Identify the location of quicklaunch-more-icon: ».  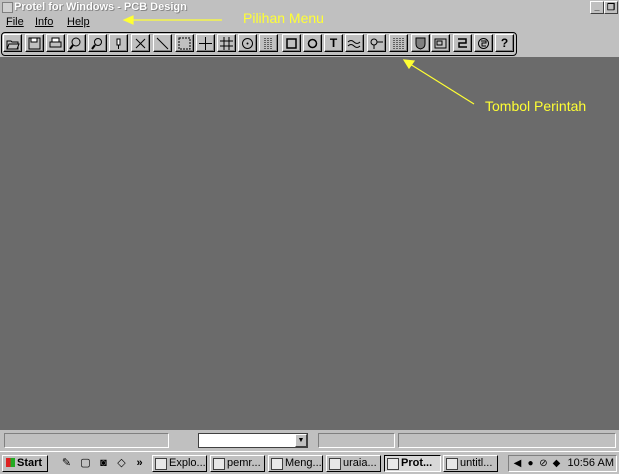
(139, 463).